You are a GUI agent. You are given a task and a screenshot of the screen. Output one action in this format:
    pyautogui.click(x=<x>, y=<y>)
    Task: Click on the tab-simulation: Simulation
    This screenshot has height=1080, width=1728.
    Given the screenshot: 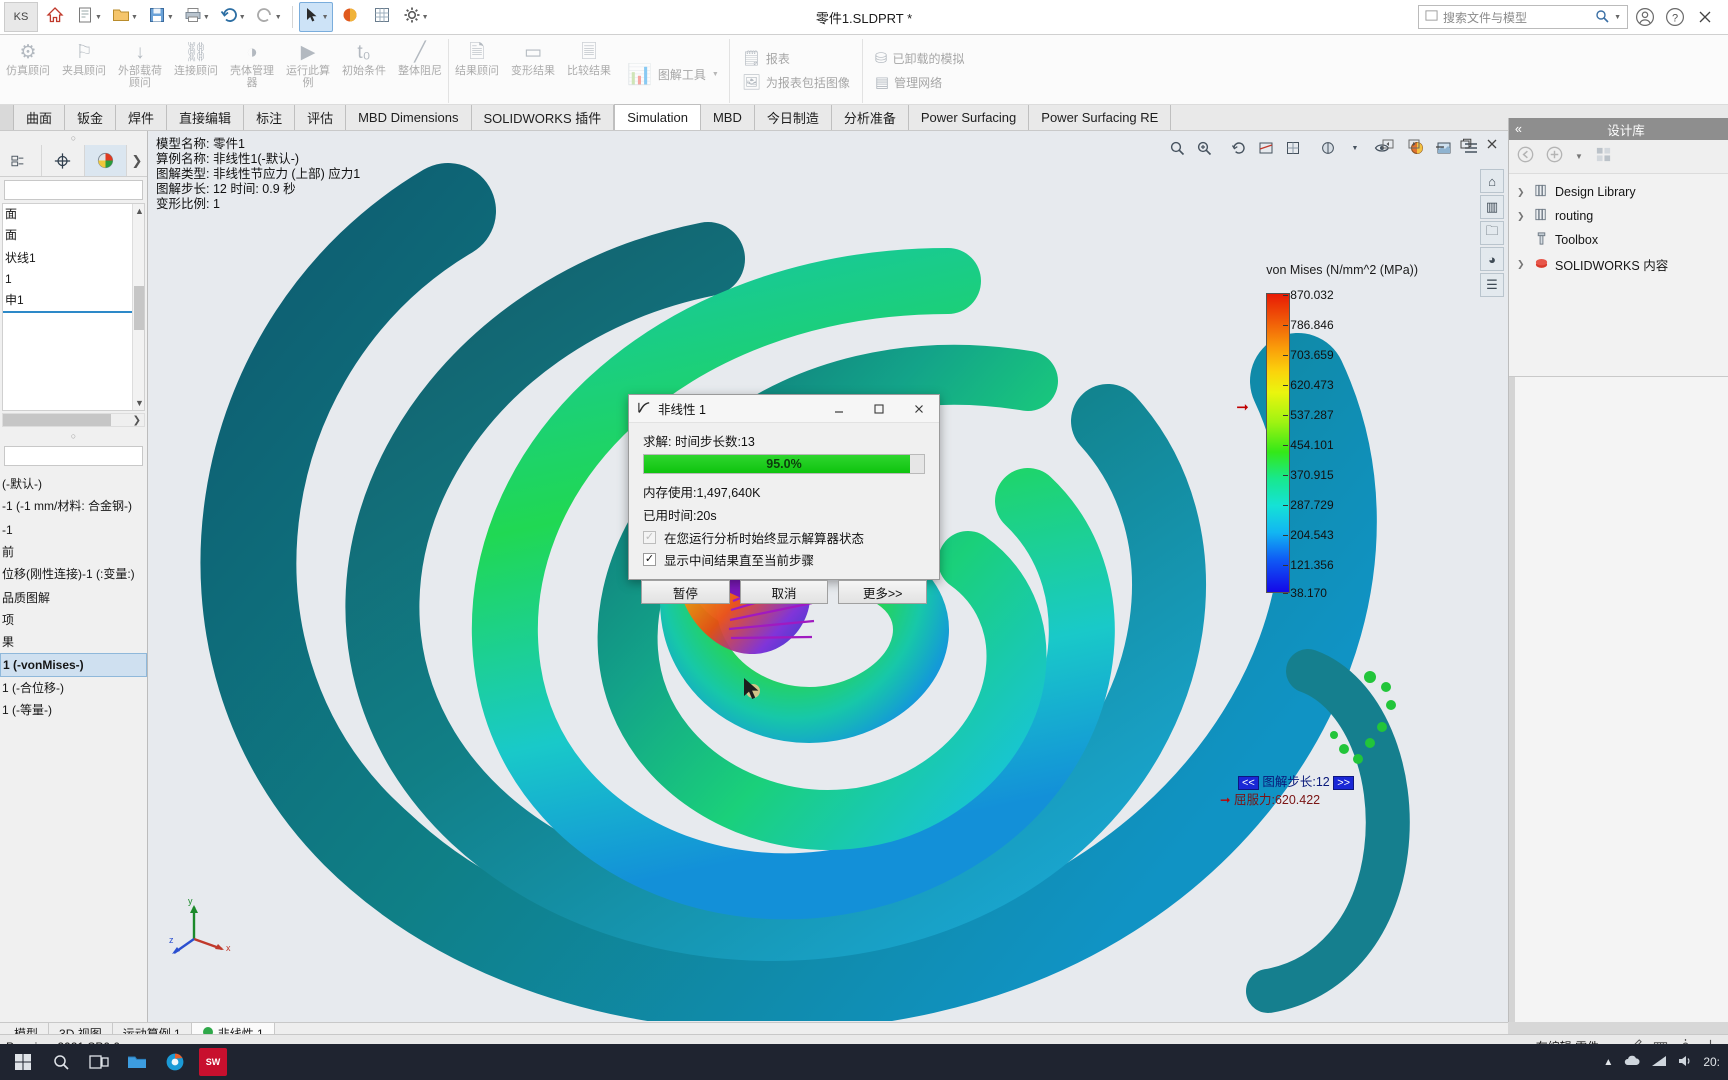 What is the action you would take?
    pyautogui.click(x=657, y=117)
    